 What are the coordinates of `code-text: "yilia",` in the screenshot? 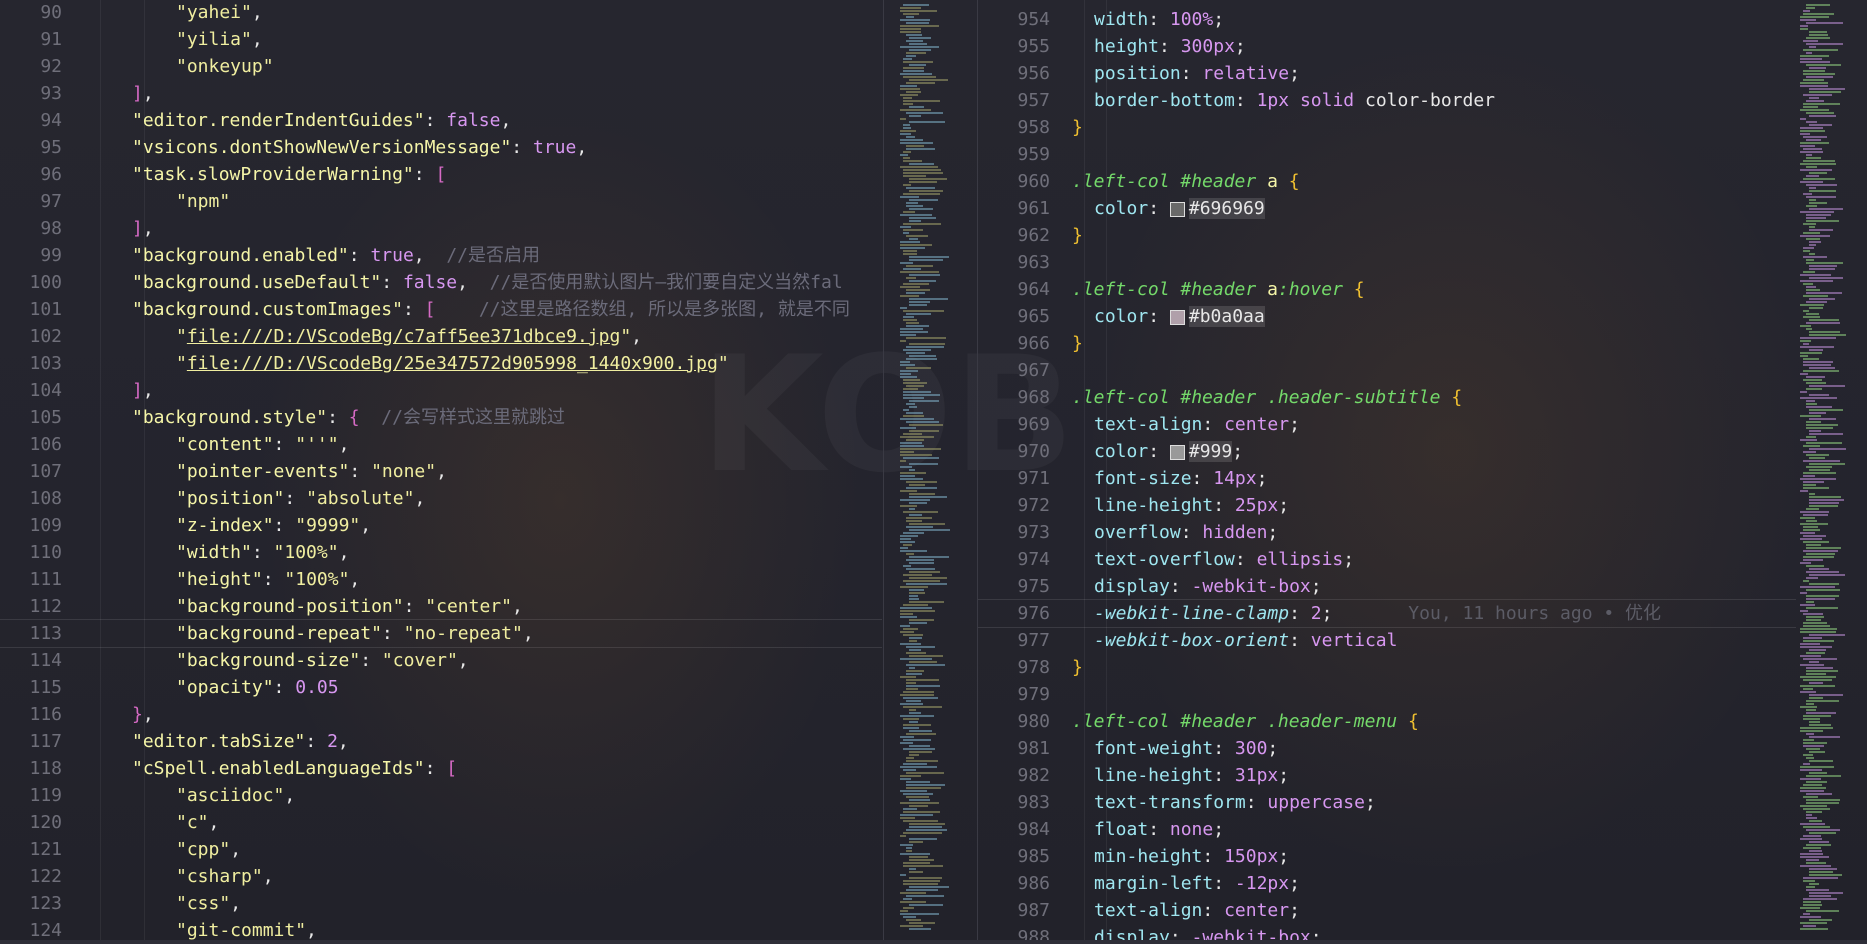 It's located at (175, 39).